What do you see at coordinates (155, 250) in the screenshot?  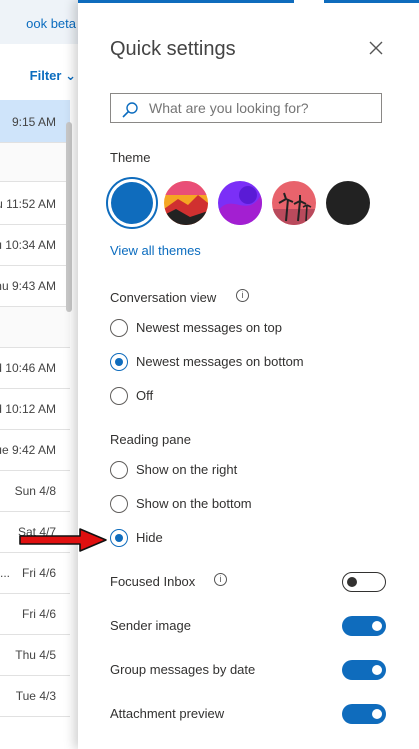 I see `view-all-themes-link: View all themes` at bounding box center [155, 250].